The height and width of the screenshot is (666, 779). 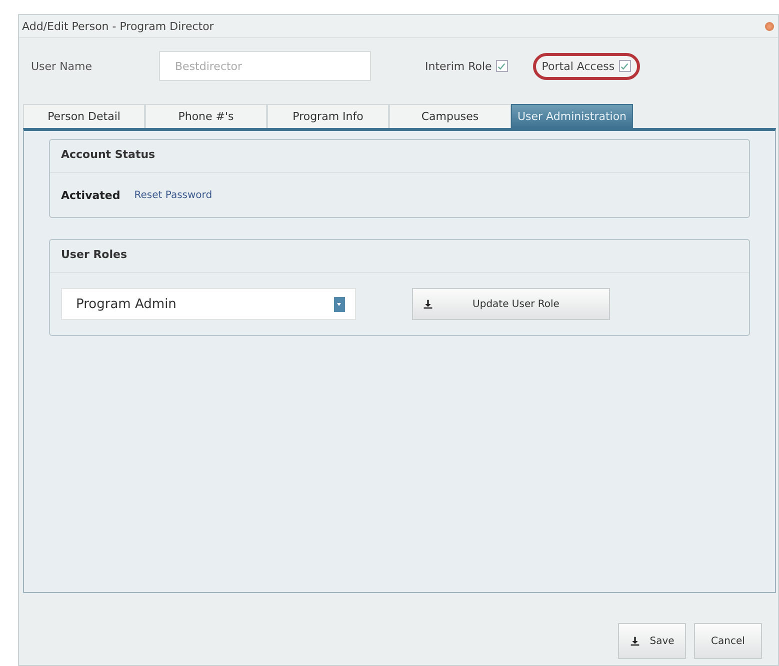 What do you see at coordinates (265, 66) in the screenshot?
I see `user-name-field: Bestdirector` at bounding box center [265, 66].